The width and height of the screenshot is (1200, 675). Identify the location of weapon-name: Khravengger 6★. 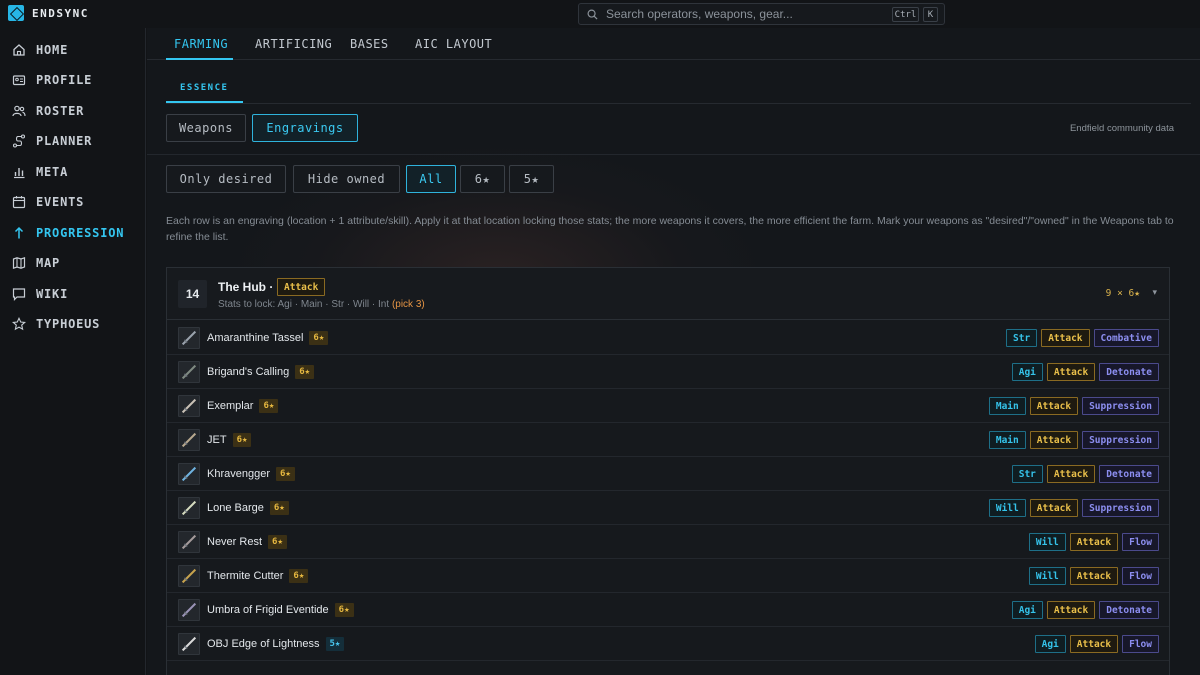
(251, 474).